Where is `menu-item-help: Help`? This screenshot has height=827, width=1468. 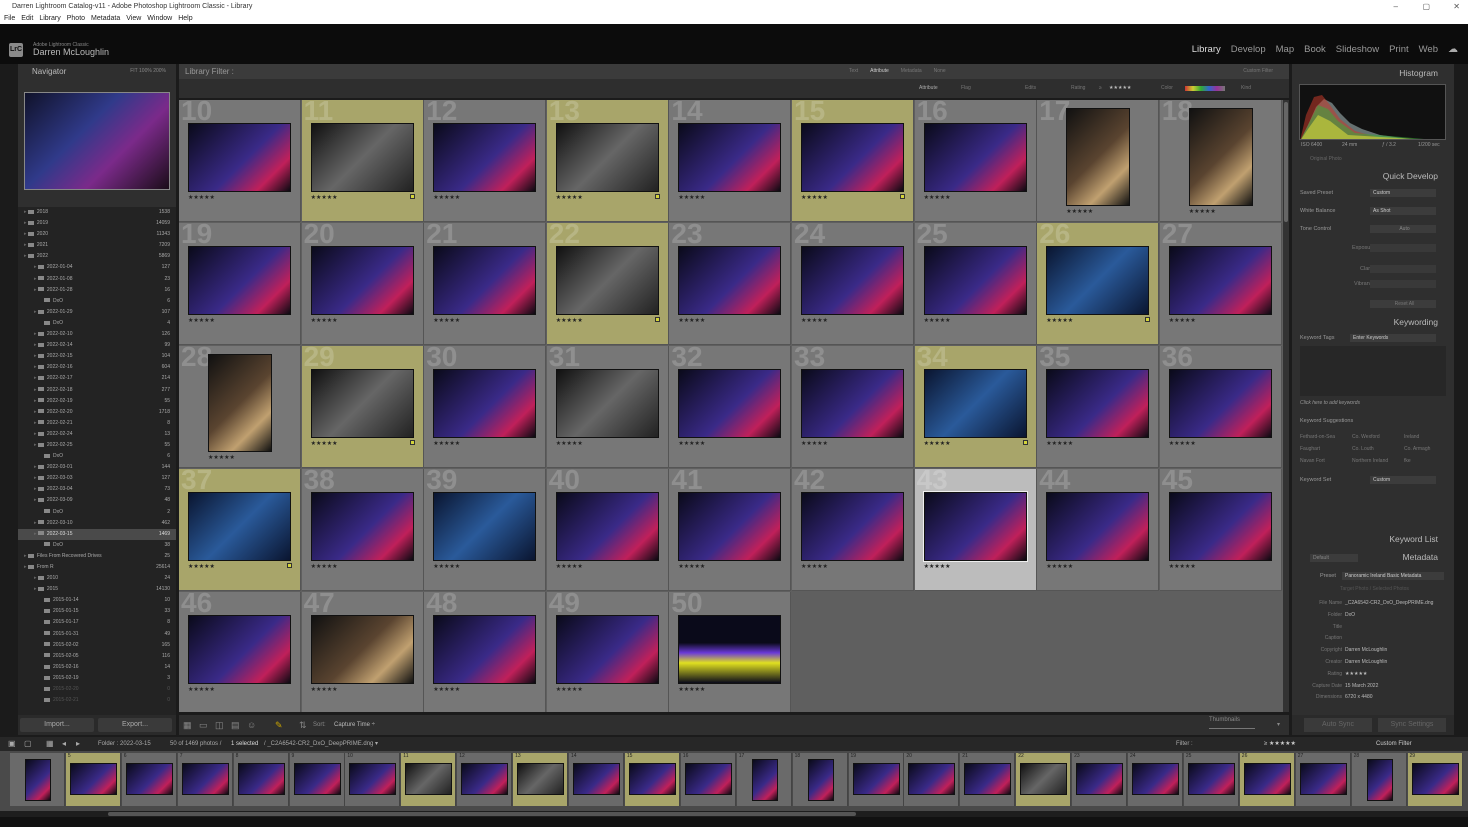
menu-item-help: Help is located at coordinates (185, 18).